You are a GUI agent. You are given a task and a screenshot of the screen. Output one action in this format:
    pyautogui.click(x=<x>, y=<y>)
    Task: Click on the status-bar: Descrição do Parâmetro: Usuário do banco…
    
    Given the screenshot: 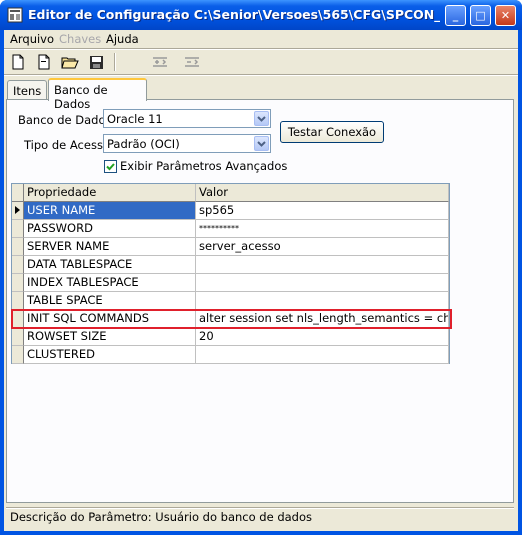 What is the action you would take?
    pyautogui.click(x=261, y=517)
    